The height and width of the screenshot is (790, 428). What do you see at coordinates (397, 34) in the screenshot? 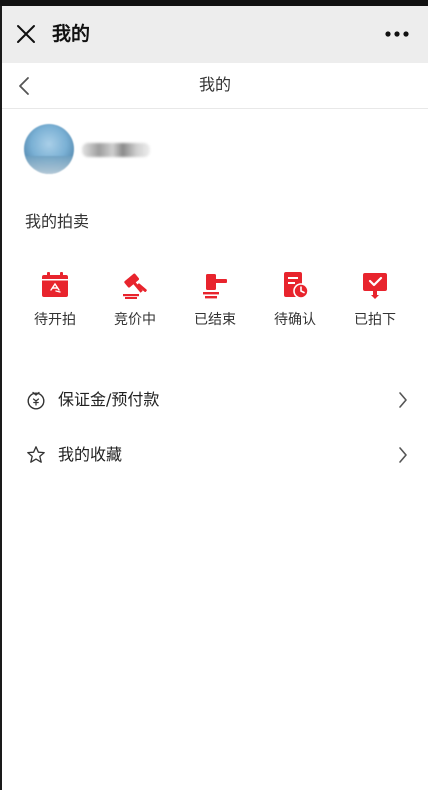
I see `more-icon` at bounding box center [397, 34].